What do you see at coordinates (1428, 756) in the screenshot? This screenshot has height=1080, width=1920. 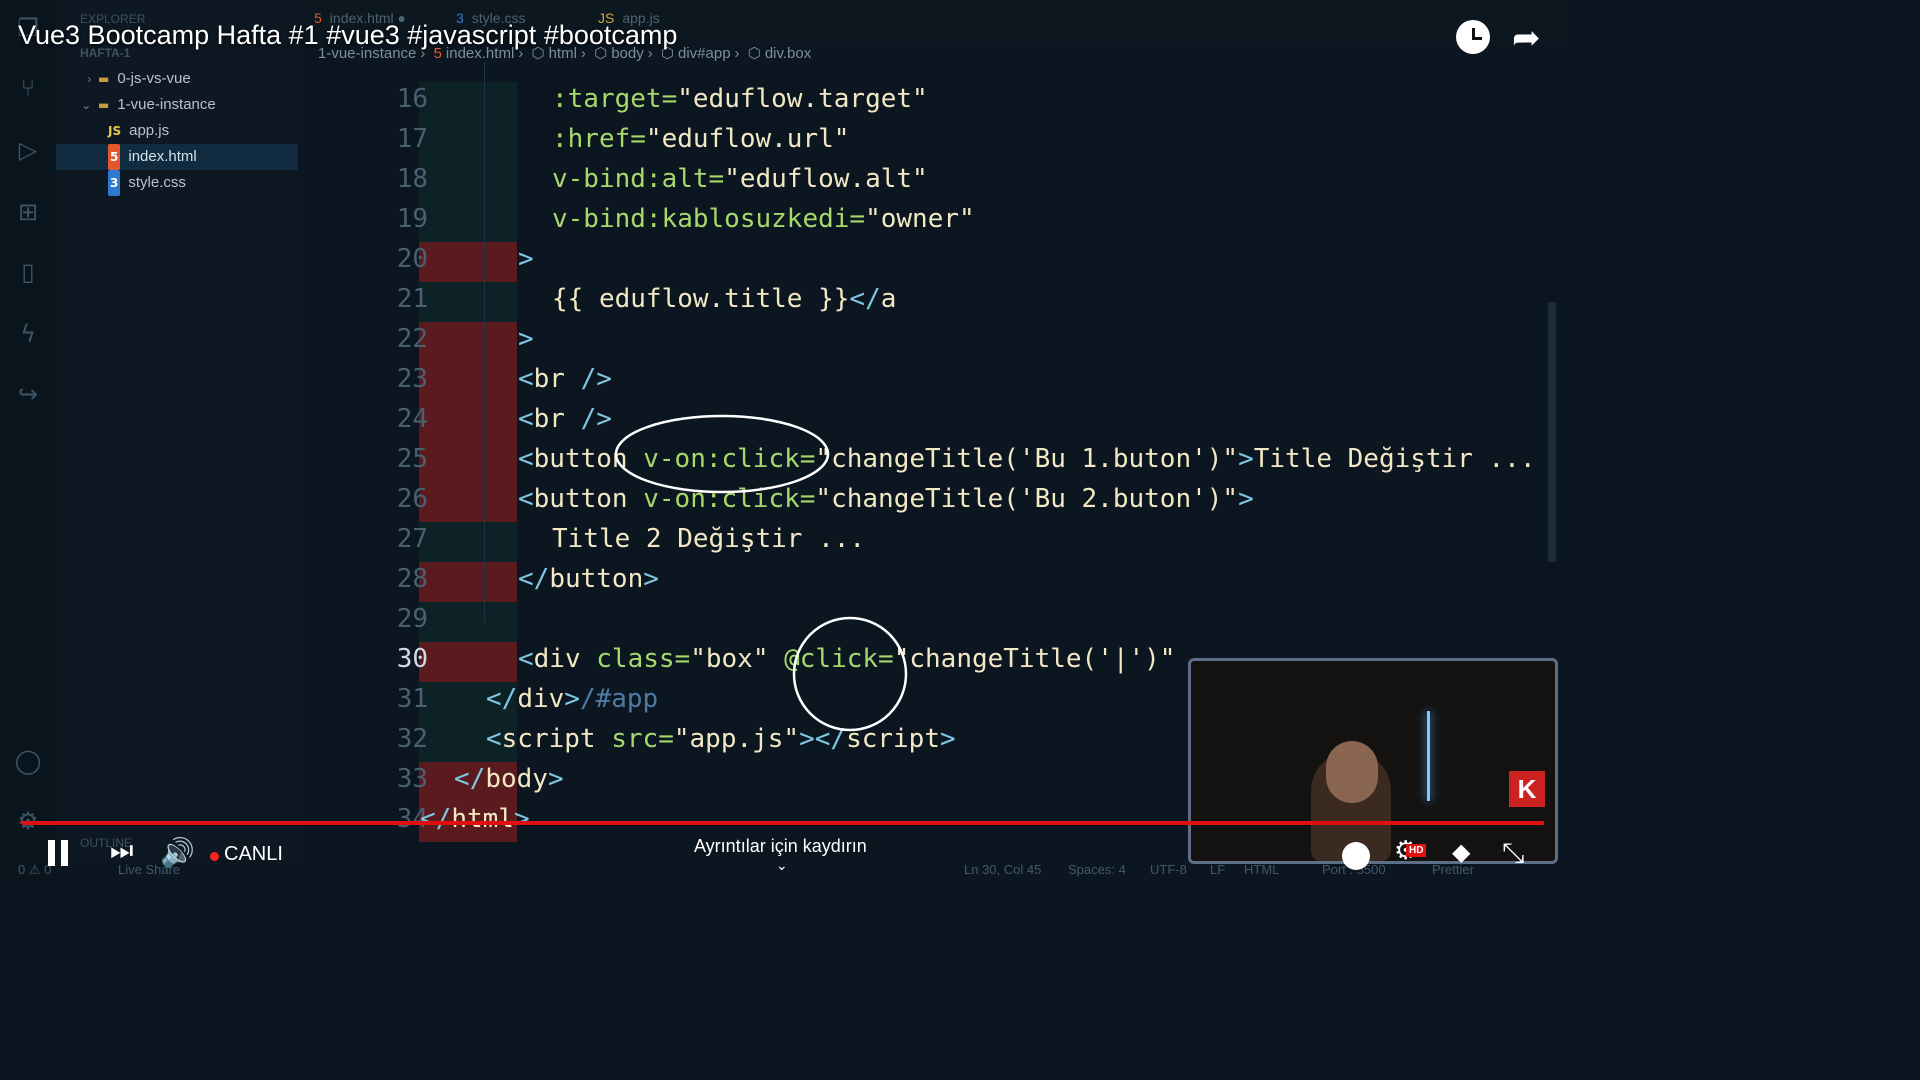 I see `light-strip` at bounding box center [1428, 756].